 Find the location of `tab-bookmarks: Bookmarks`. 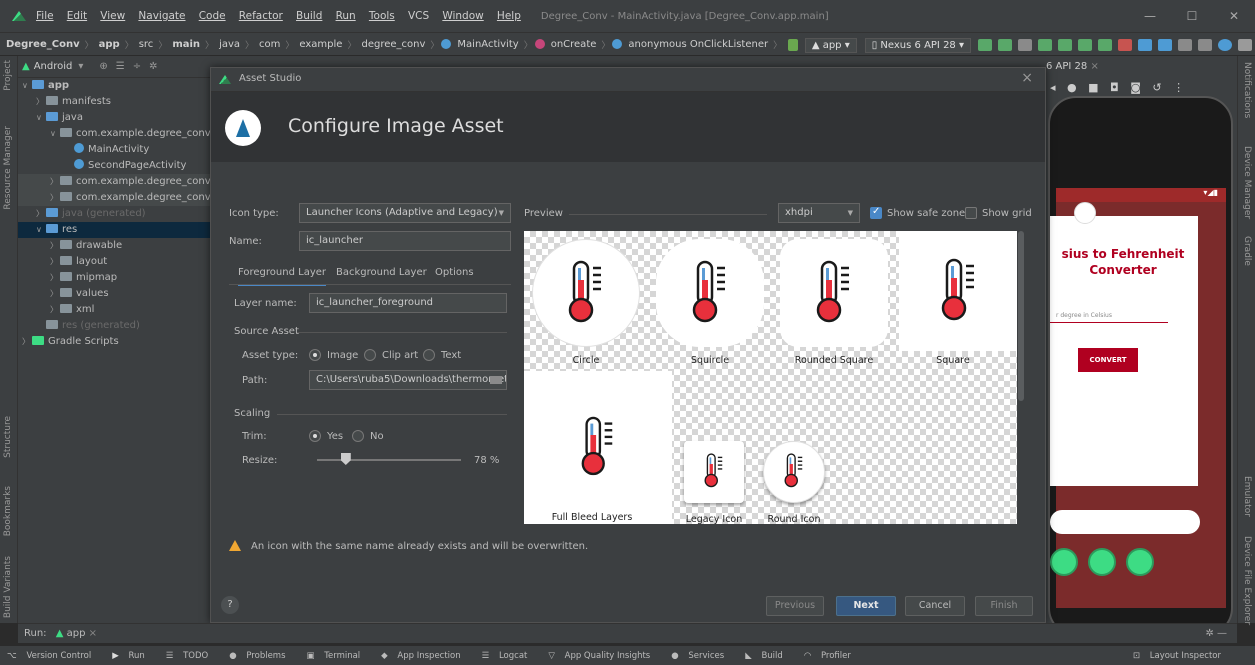

tab-bookmarks: Bookmarks is located at coordinates (8, 511).